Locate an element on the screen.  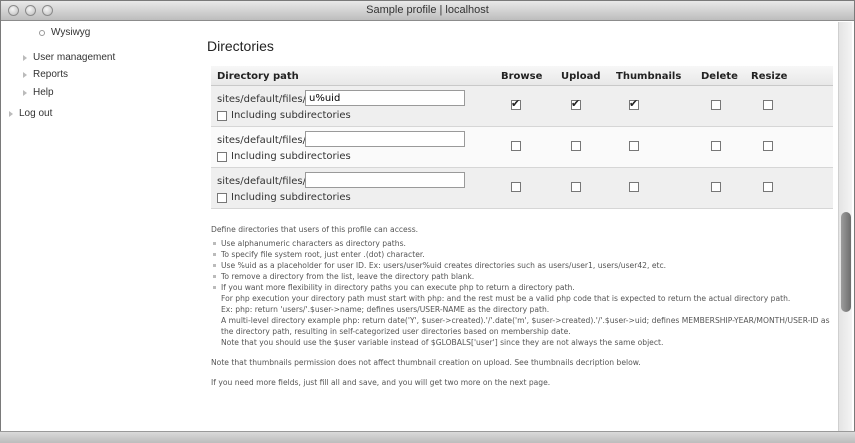
title-bar: Sample profile | localhost is located at coordinates (427, 11).